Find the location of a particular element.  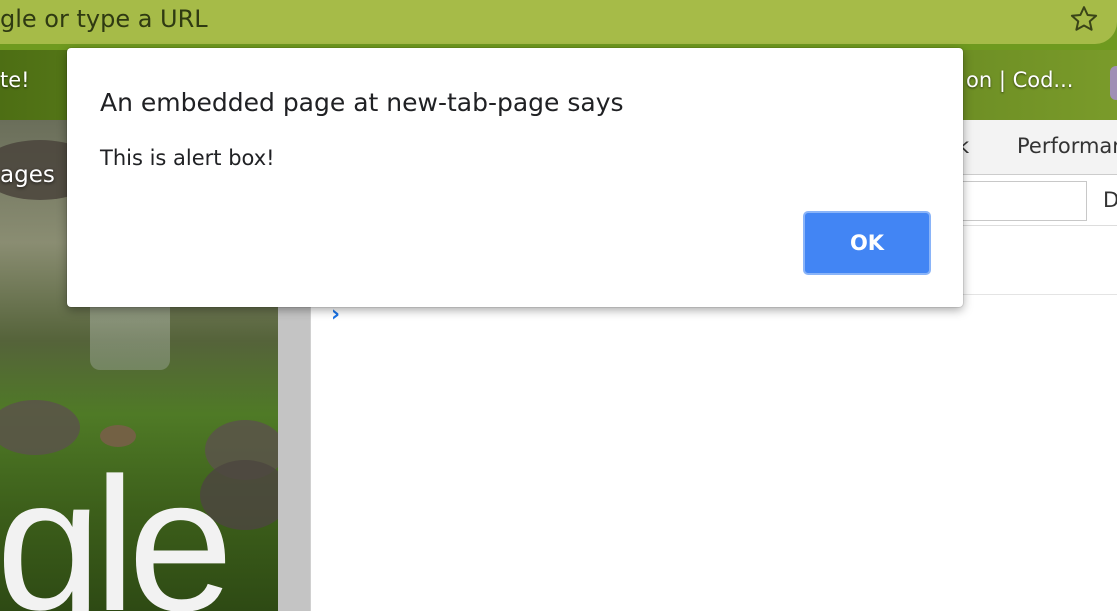

bookmark-item-left: te! is located at coordinates (15, 80).